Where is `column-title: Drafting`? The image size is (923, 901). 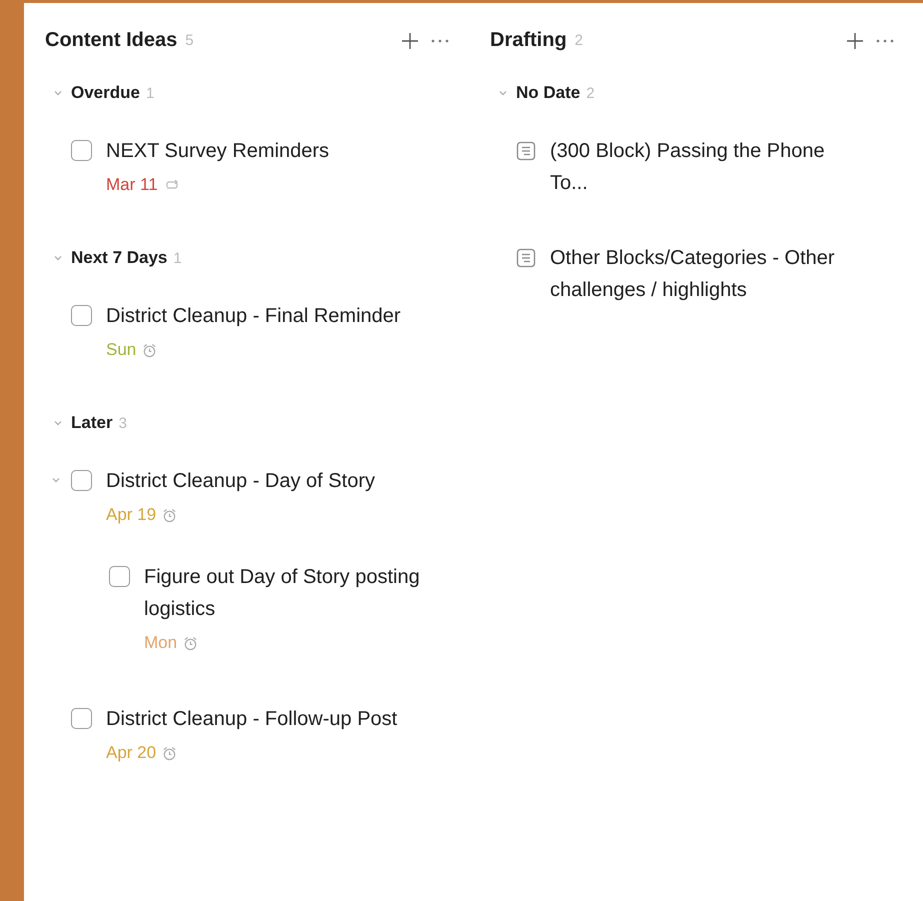
column-title: Drafting is located at coordinates (528, 40).